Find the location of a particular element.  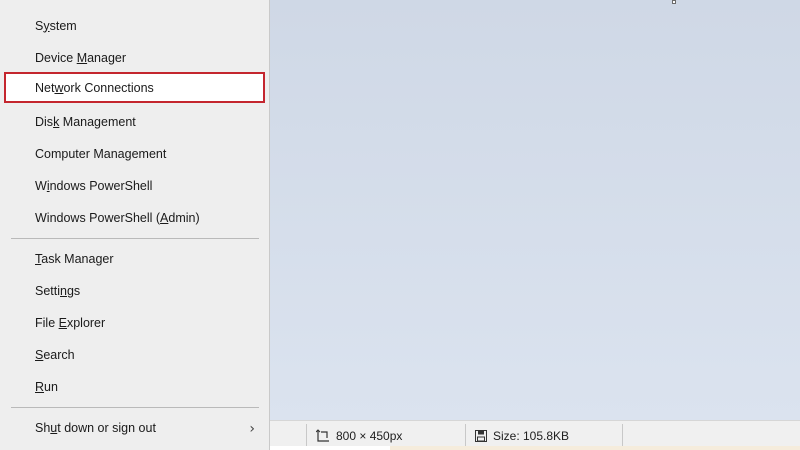

access-key: g is located at coordinates (128, 153).